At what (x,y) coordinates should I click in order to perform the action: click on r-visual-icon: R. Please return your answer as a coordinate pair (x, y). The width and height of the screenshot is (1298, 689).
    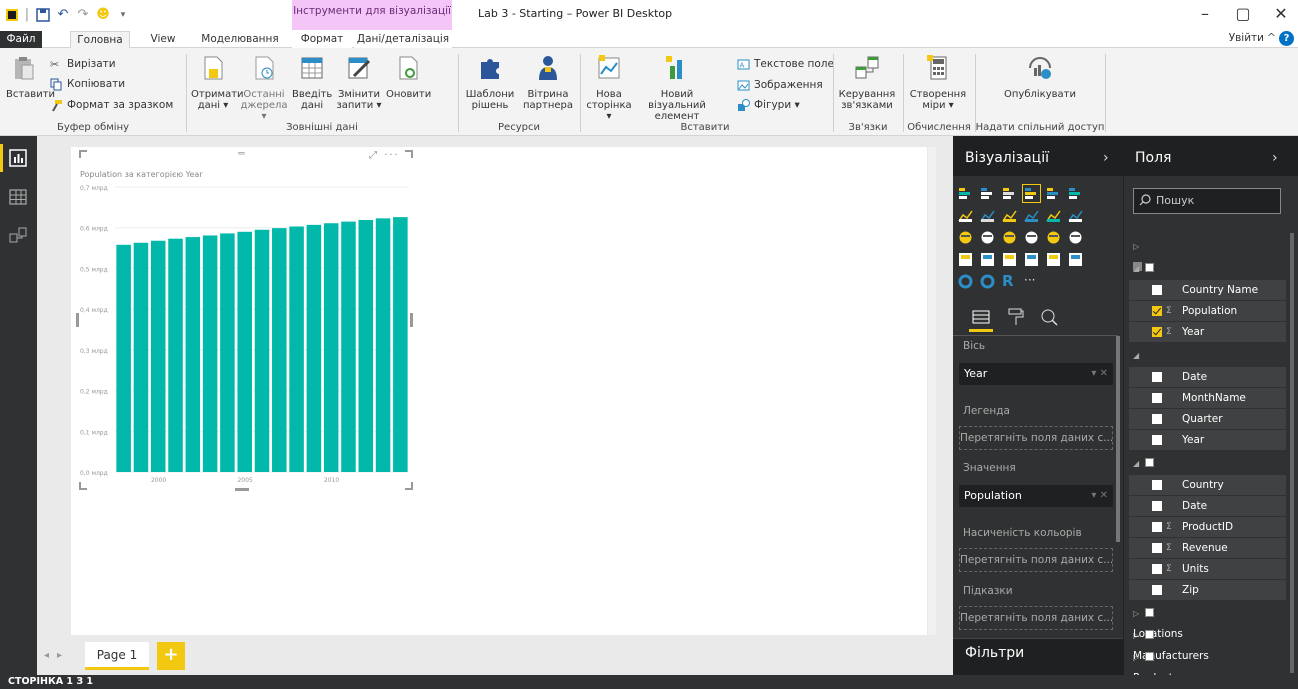
    Looking at the image, I should click on (1009, 281).